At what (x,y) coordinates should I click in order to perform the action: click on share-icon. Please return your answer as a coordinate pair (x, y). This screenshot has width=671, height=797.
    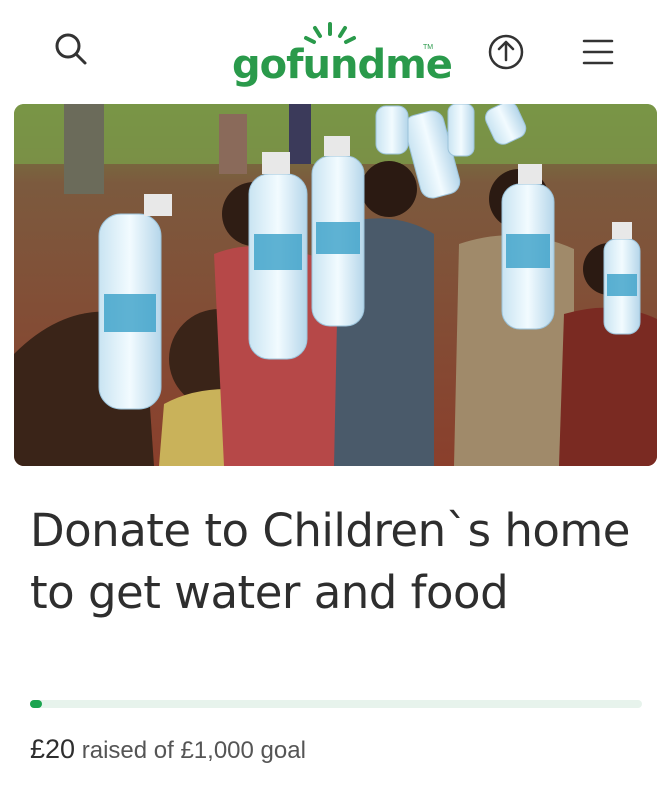
    Looking at the image, I should click on (506, 52).